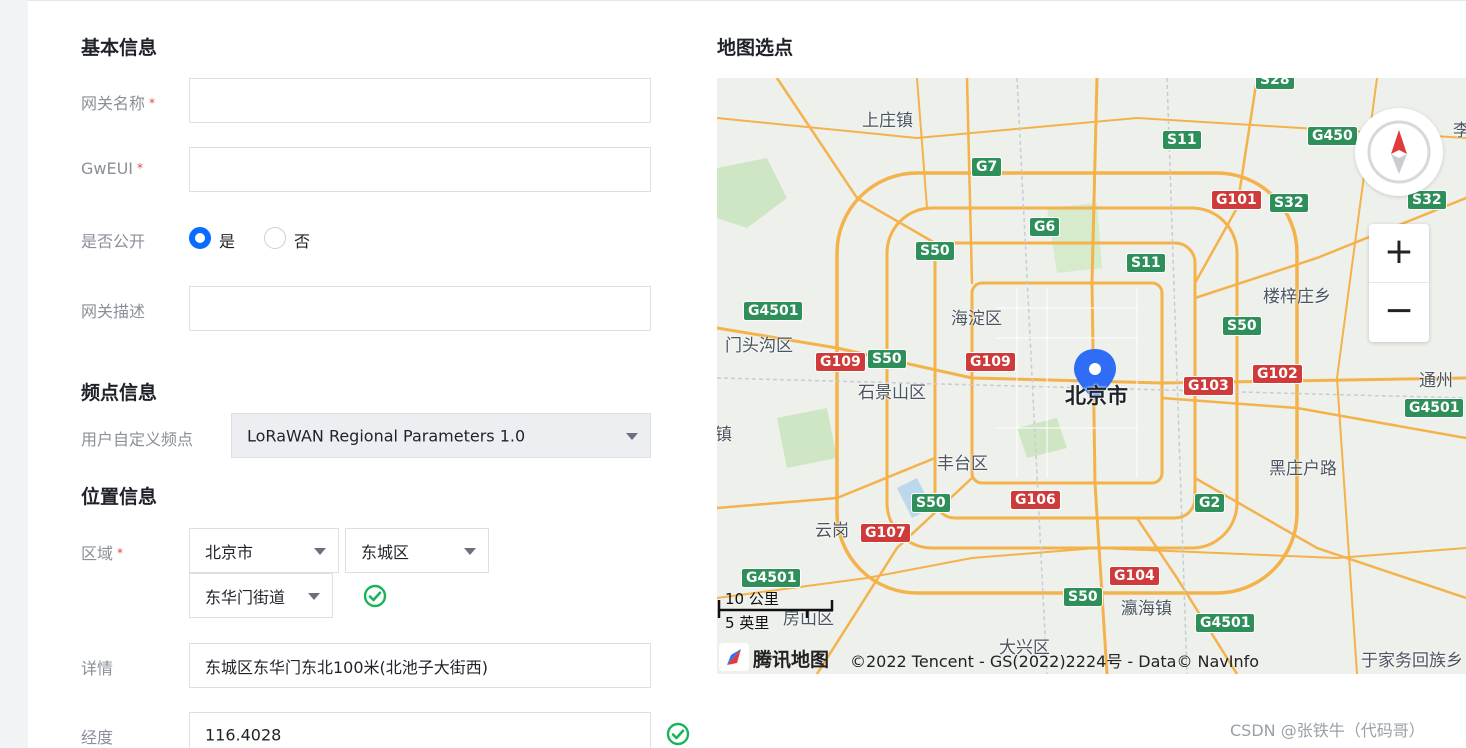 This screenshot has height=748, width=1466. Describe the element at coordinates (119, 48) in the screenshot. I see `basic-info-title: 基本信息` at that location.